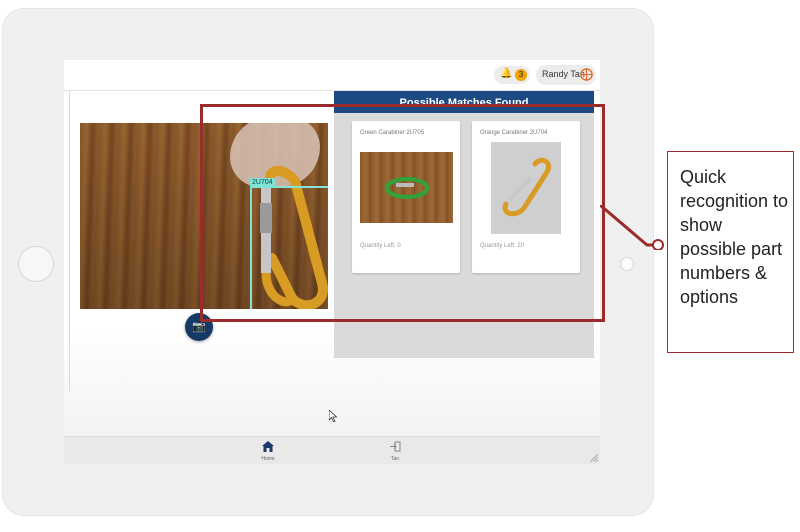  Describe the element at coordinates (521, 75) in the screenshot. I see `notification-badge: 3` at that location.